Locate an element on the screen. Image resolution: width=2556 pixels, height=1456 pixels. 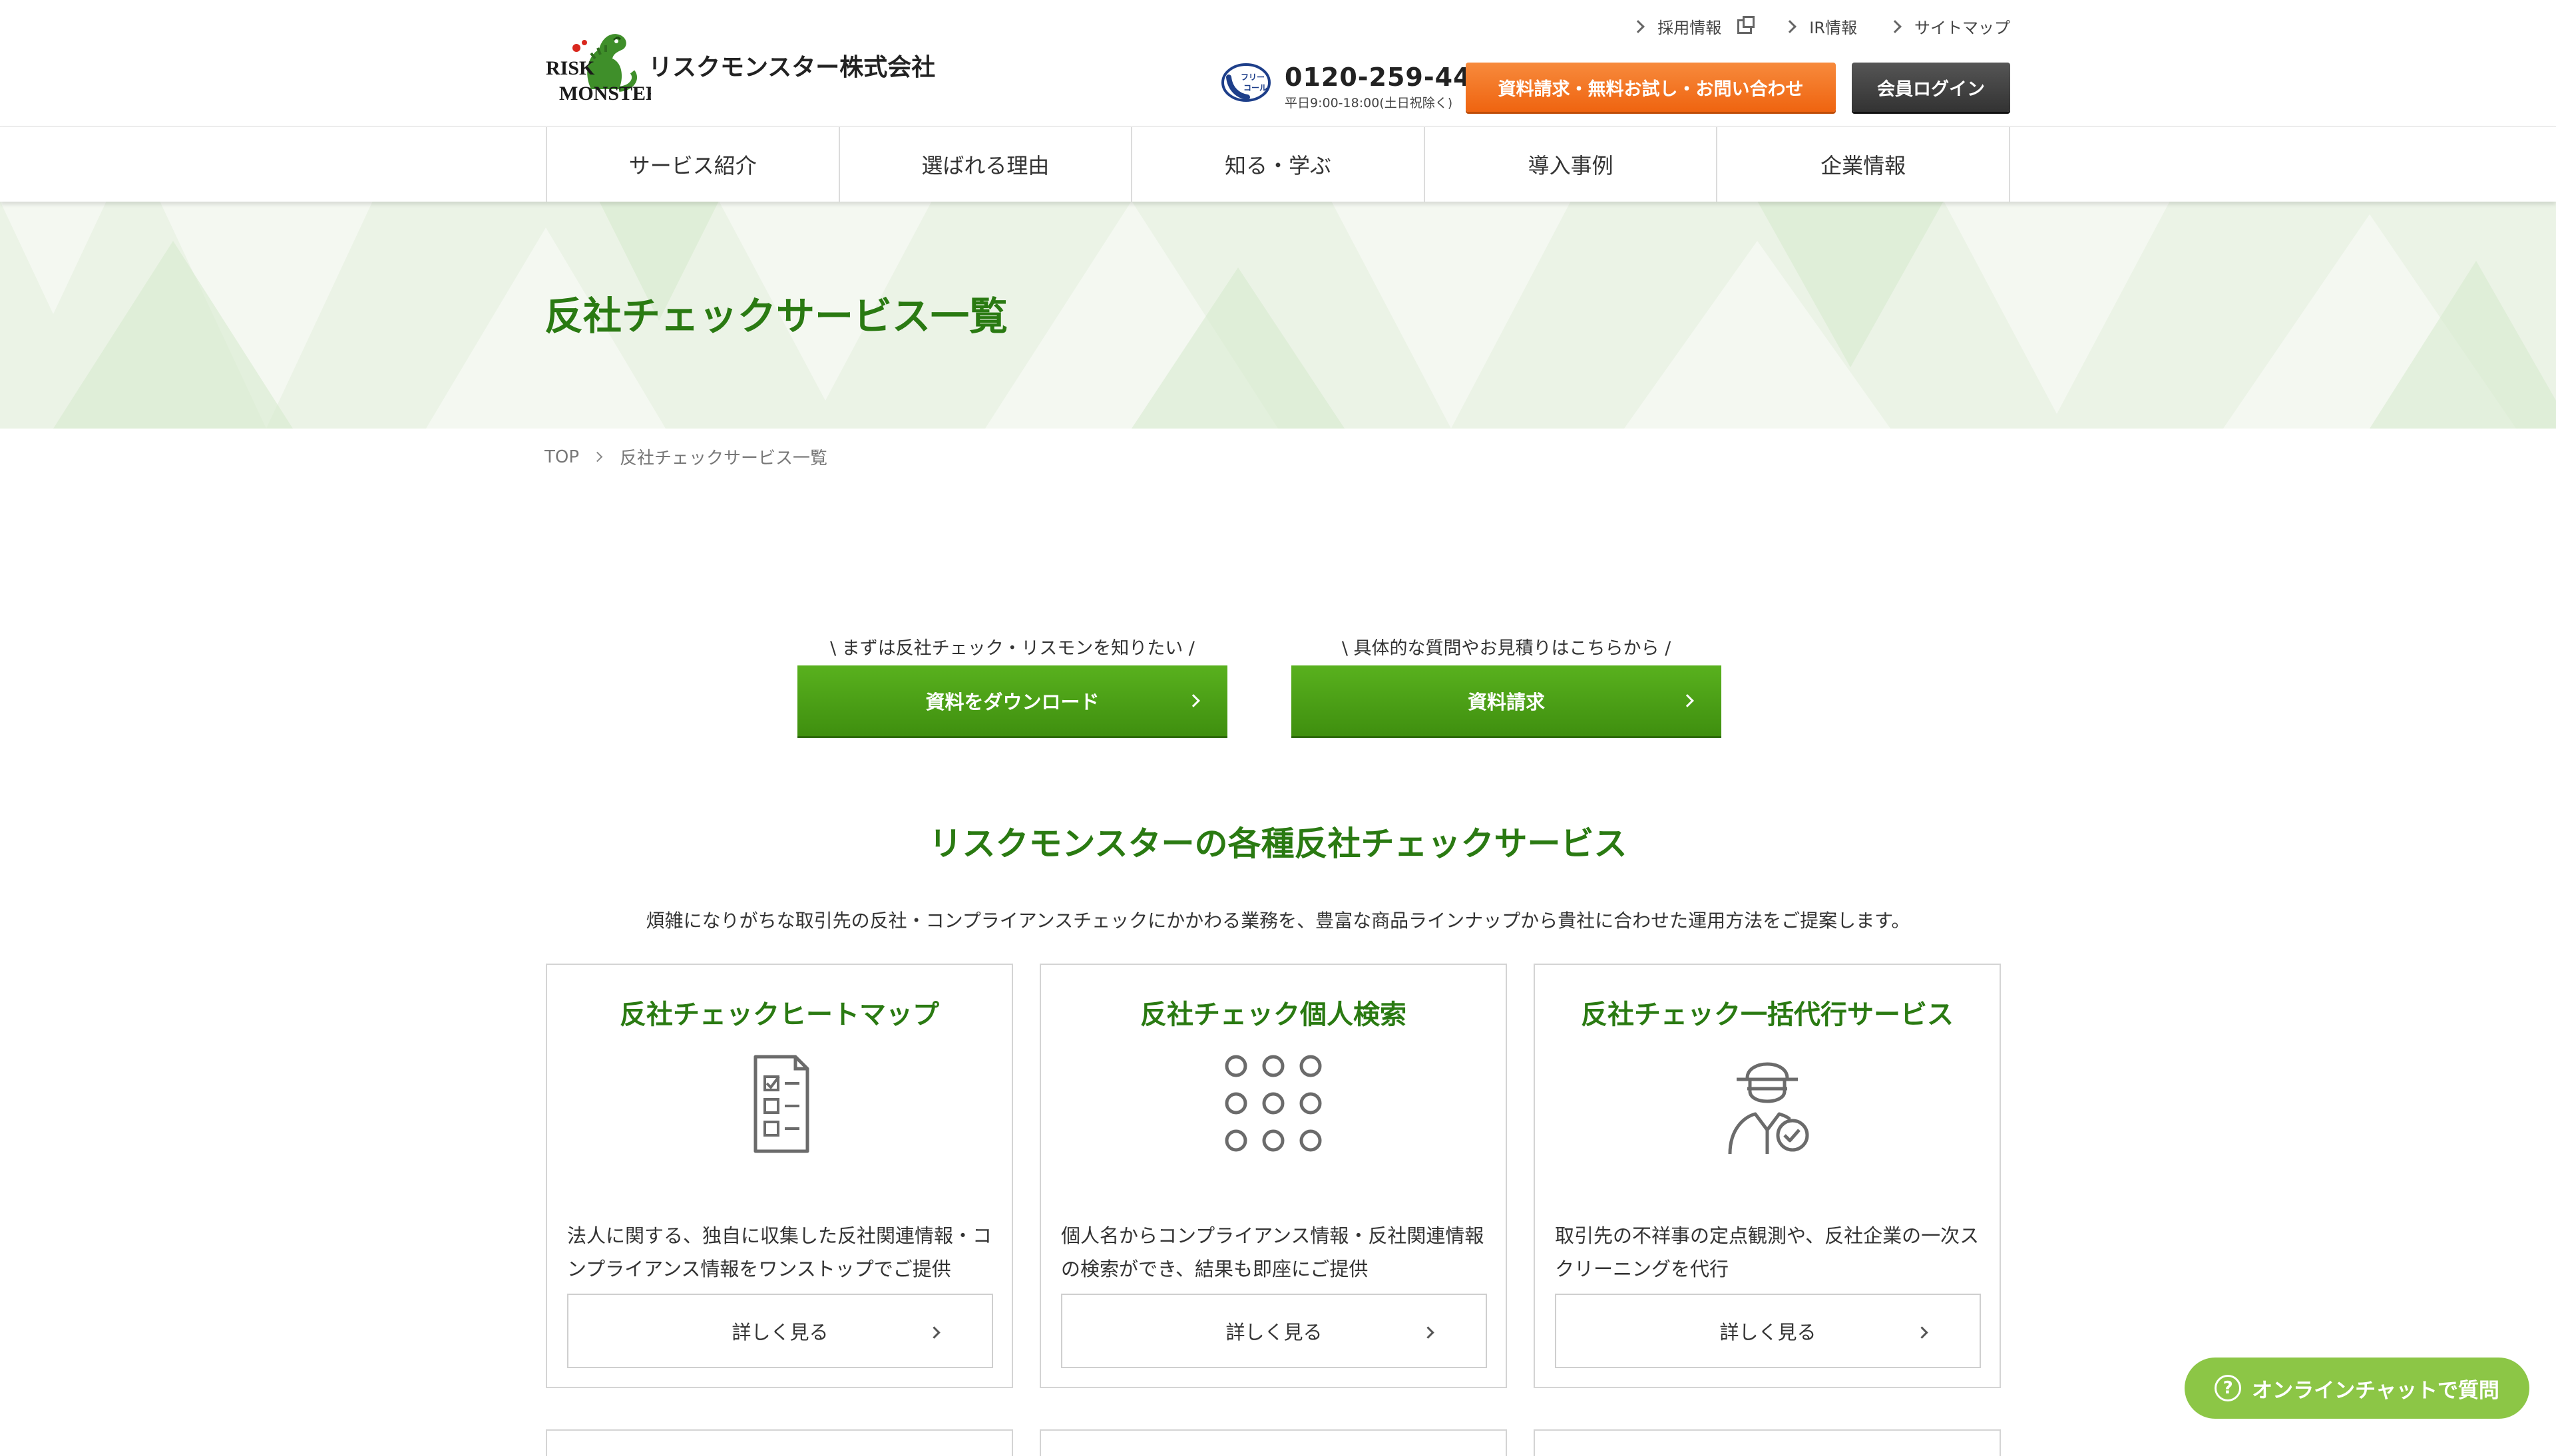
global-nav: サービス紹介 選ばれる理由 知る・学ぶ 導入事例 企業情報 is located at coordinates (1278, 164).